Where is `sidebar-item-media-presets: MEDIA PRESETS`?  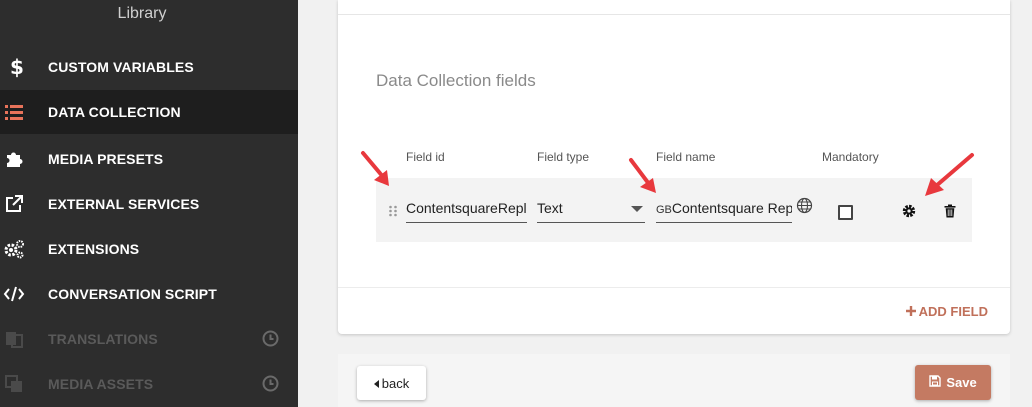 sidebar-item-media-presets: MEDIA PRESETS is located at coordinates (149, 159).